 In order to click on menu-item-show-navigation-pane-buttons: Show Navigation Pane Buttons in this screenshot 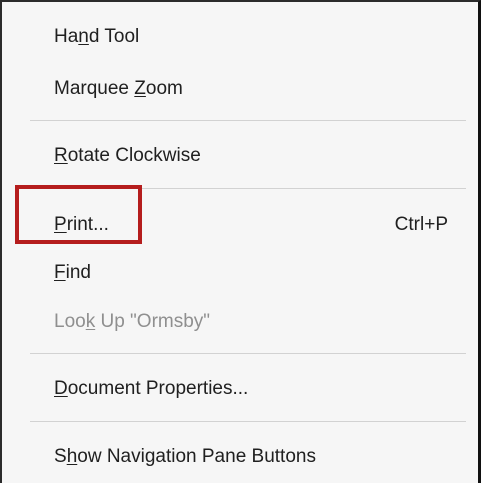, I will do `click(240, 457)`.